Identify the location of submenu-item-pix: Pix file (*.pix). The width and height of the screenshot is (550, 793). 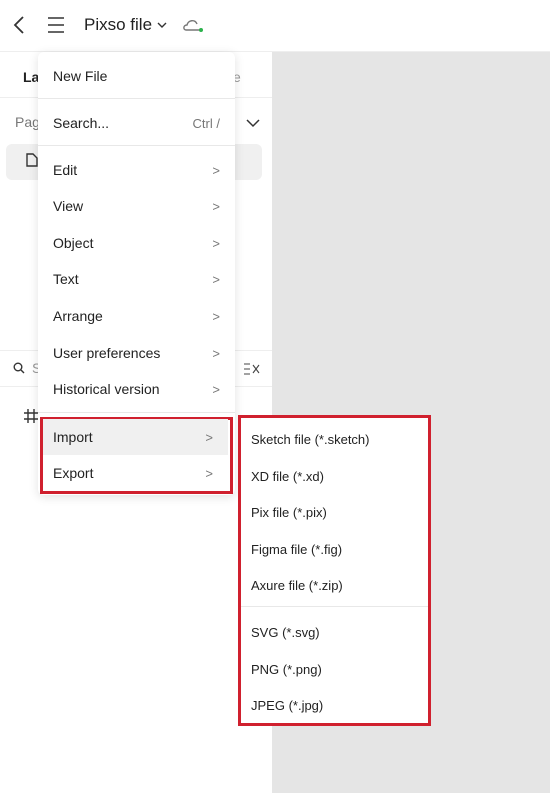
(289, 512).